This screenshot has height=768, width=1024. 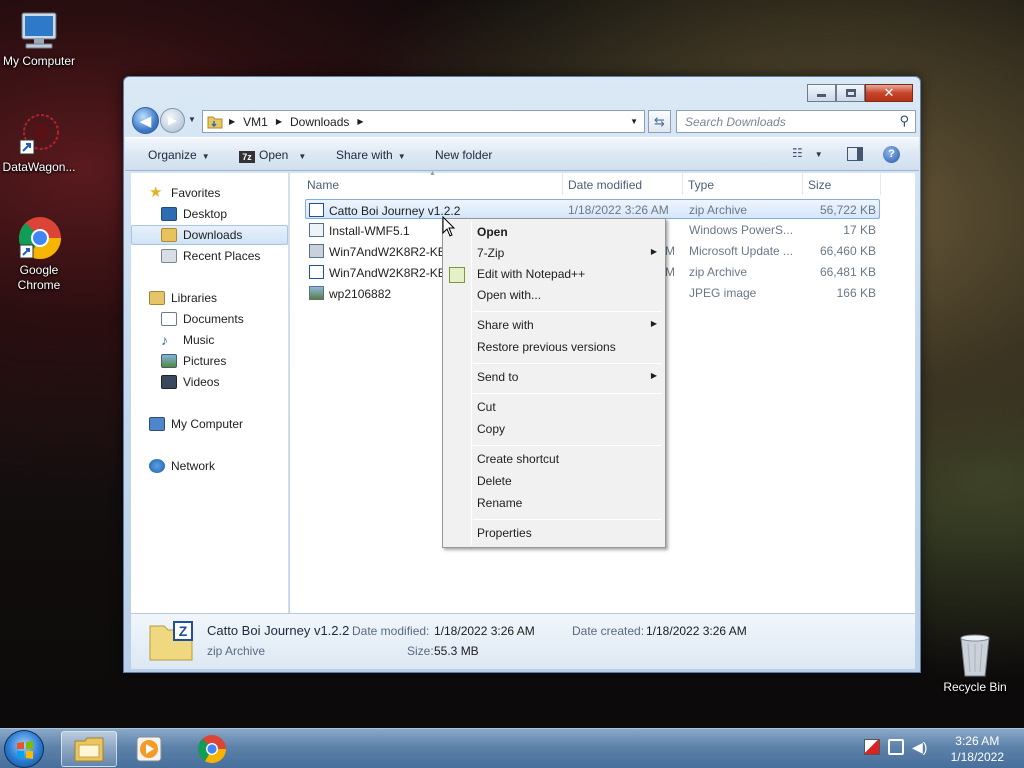 What do you see at coordinates (567, 363) in the screenshot?
I see `menu-separator` at bounding box center [567, 363].